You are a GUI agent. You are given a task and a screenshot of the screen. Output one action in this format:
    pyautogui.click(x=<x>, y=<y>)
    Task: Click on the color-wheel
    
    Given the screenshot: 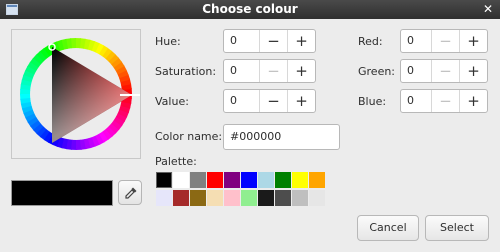 What is the action you would take?
    pyautogui.click(x=76, y=94)
    